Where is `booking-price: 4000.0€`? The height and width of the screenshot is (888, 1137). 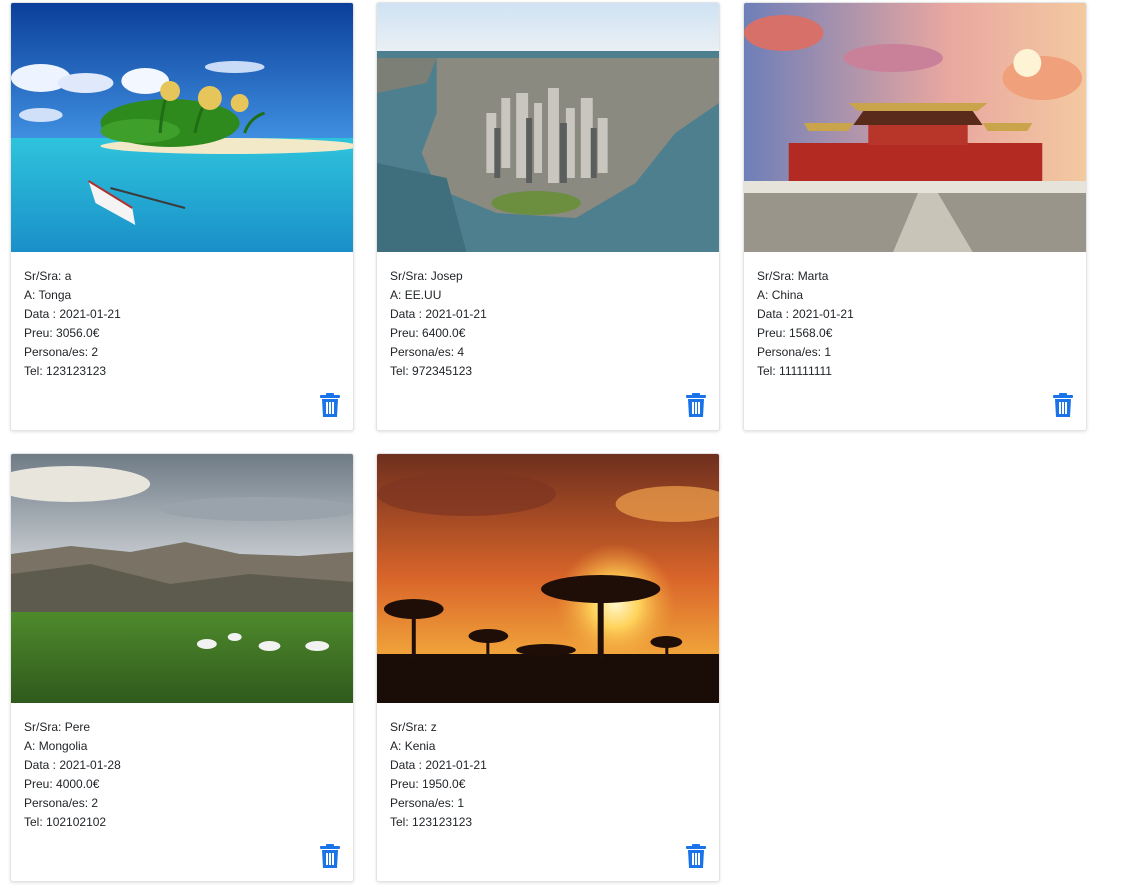 booking-price: 4000.0€ is located at coordinates (78, 784).